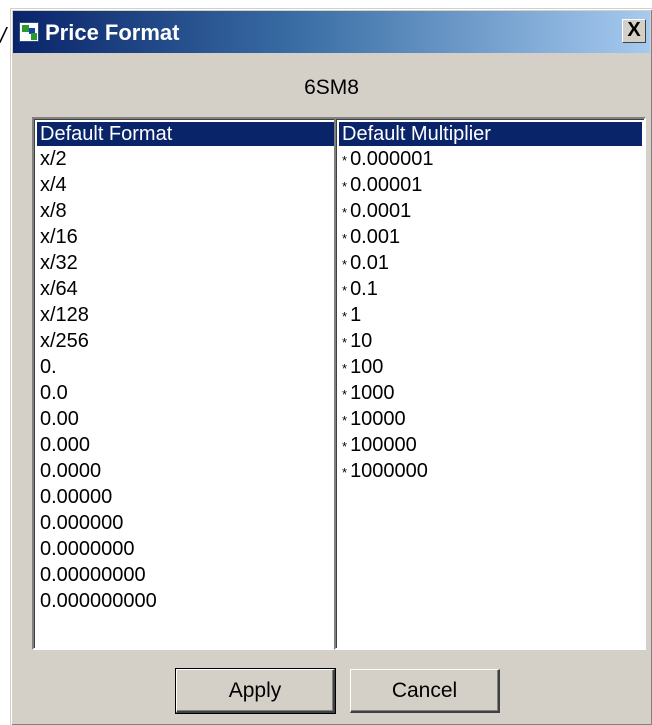 This screenshot has width=652, height=725. I want to click on app-icon, so click(29, 32).